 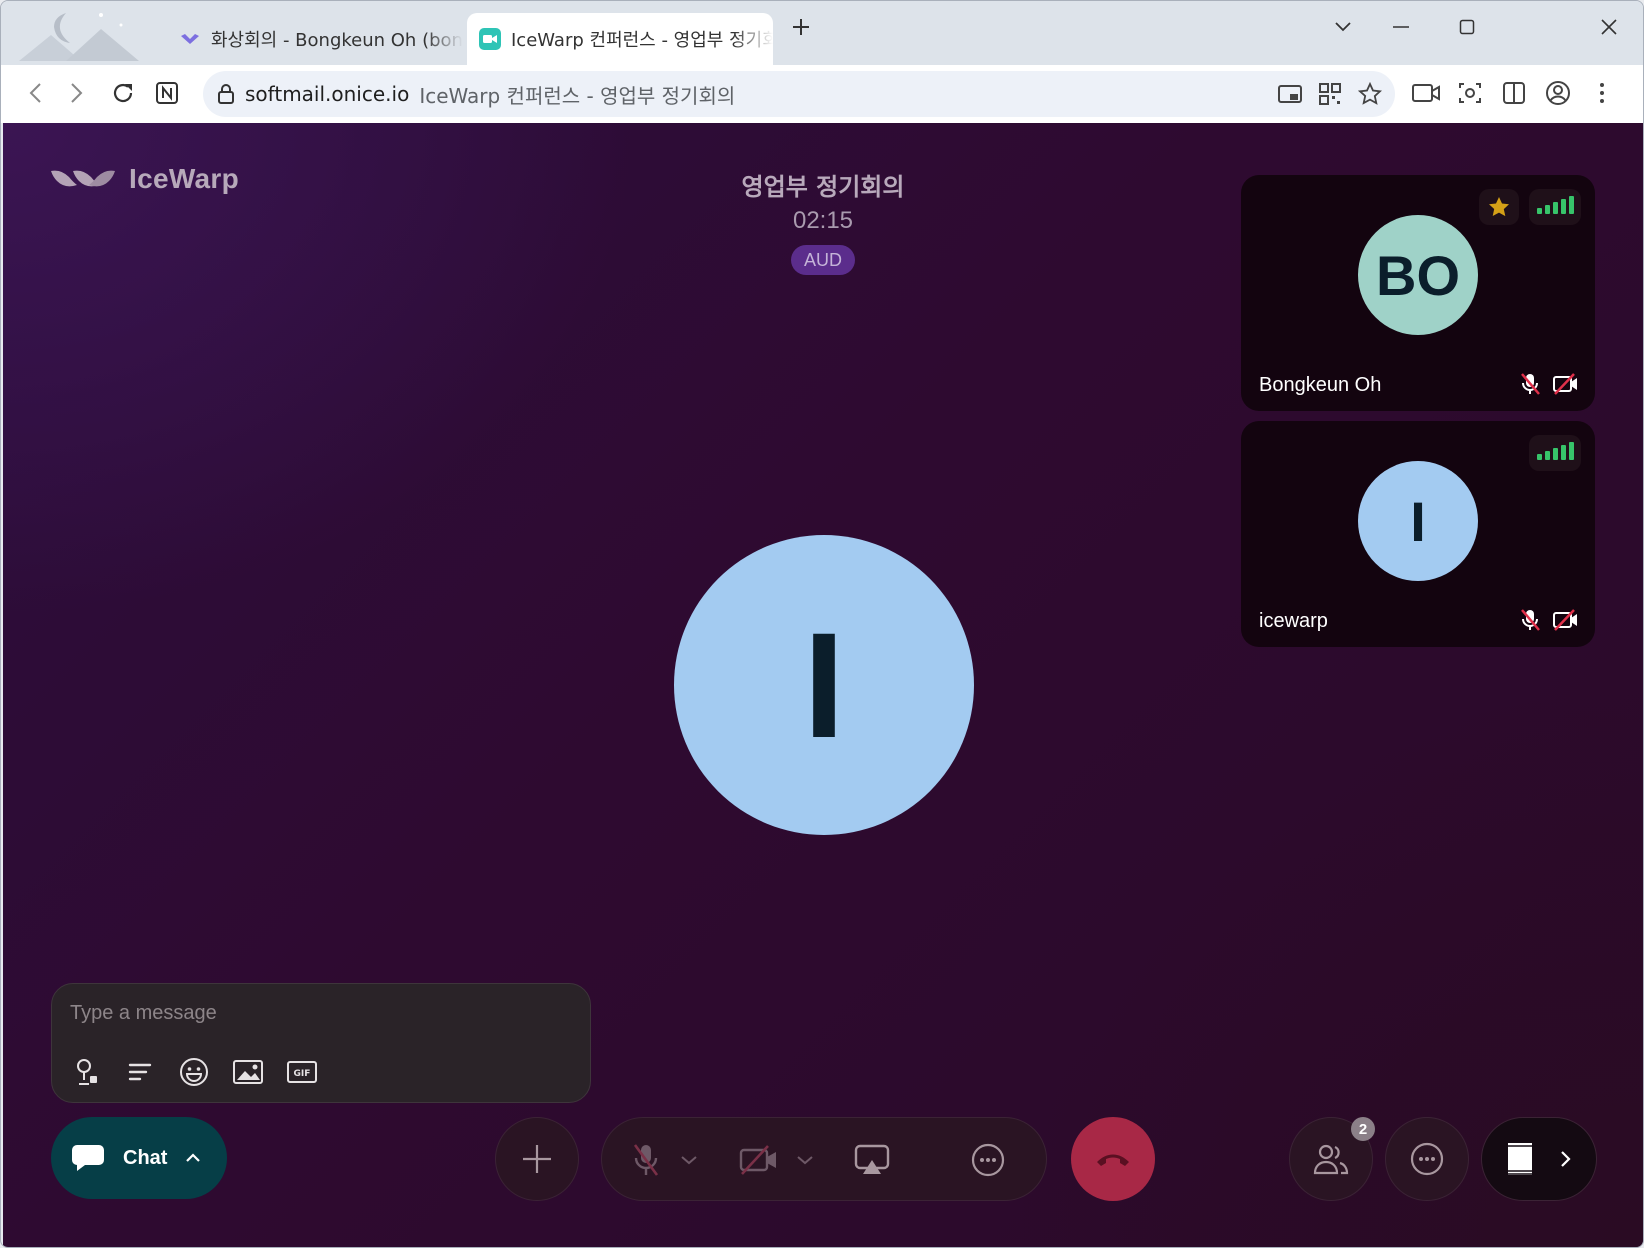 I want to click on tab-search-button, so click(x=1343, y=27).